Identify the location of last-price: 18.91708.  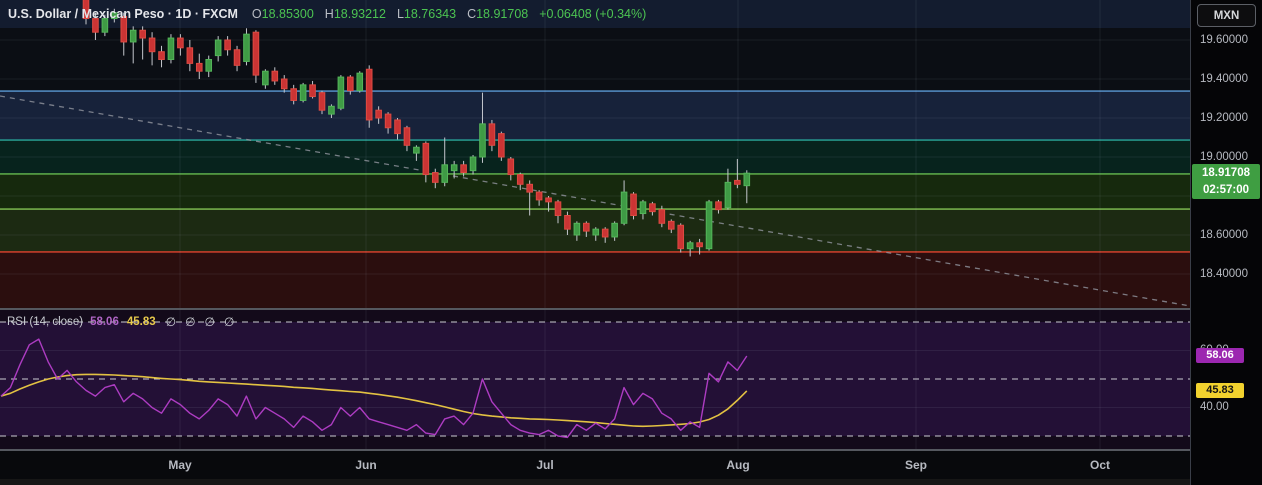
(1226, 173).